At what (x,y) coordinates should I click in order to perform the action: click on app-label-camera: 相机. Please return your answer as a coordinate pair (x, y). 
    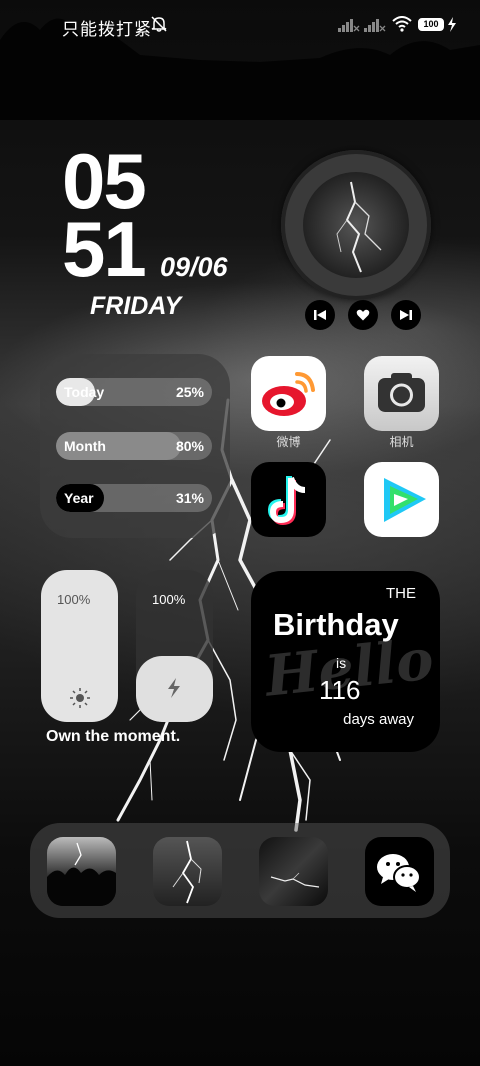
    Looking at the image, I should click on (401, 442).